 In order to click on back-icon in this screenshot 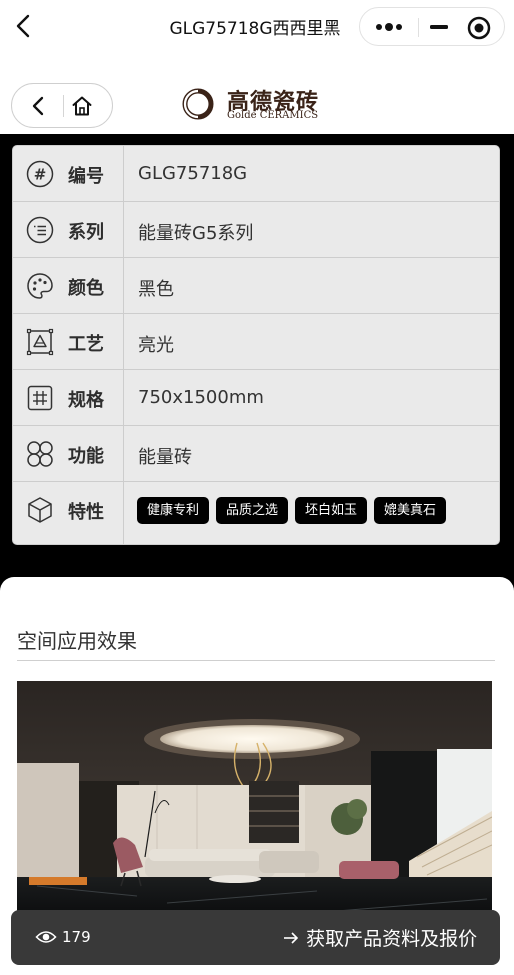, I will do `click(38, 106)`.